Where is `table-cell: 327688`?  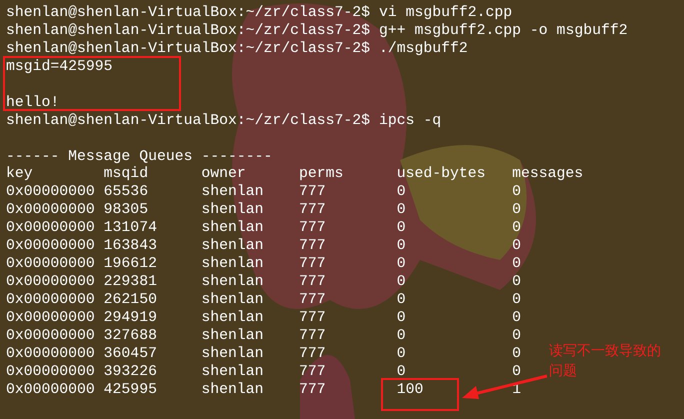 table-cell: 327688 is located at coordinates (130, 336).